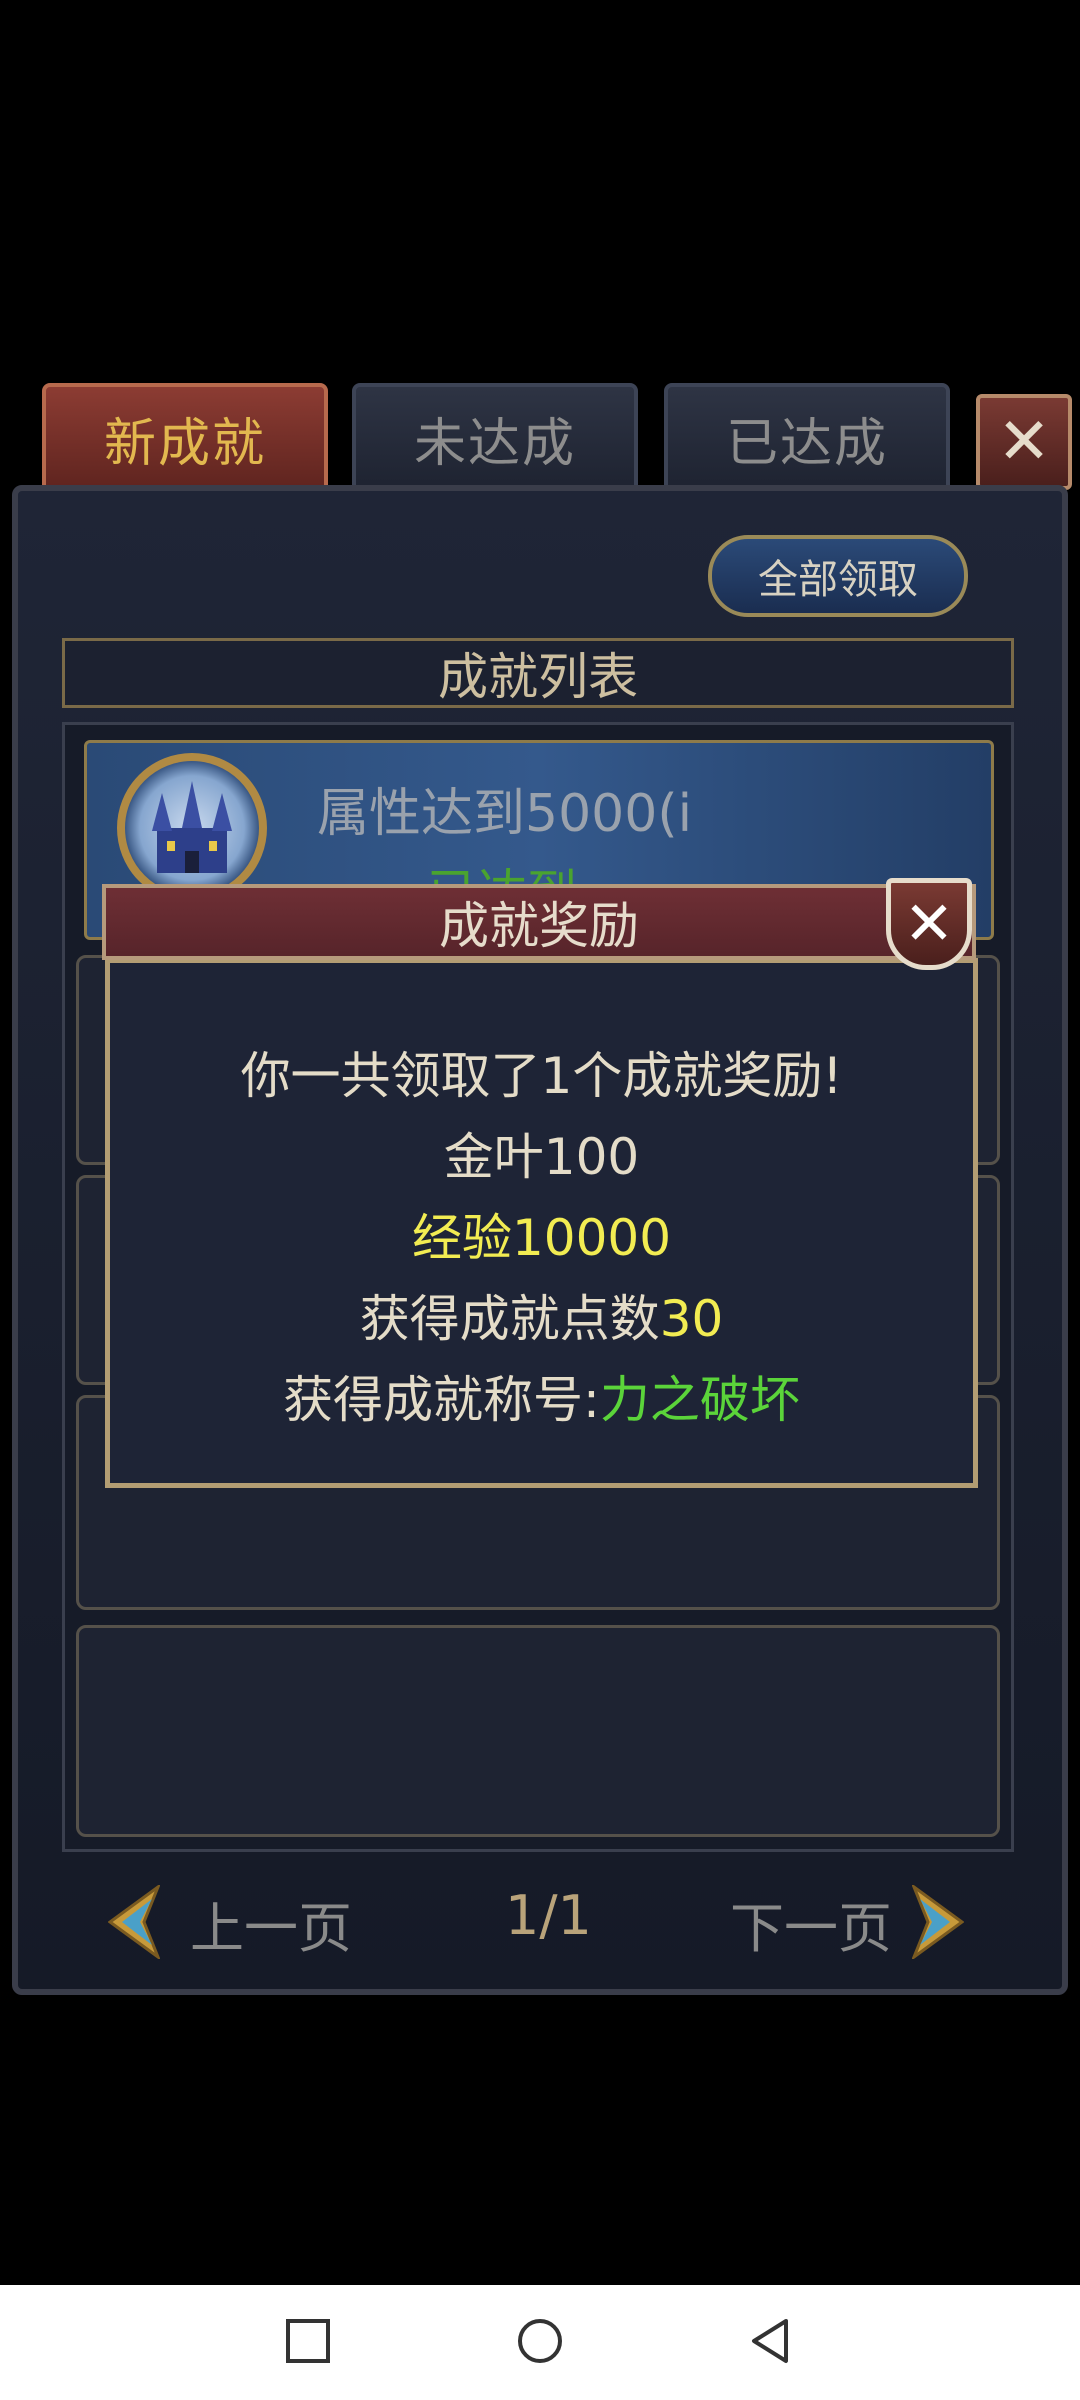 The width and height of the screenshot is (1080, 2400). Describe the element at coordinates (509, 1319) in the screenshot. I see `reward-points-label: 获得成就点数` at that location.